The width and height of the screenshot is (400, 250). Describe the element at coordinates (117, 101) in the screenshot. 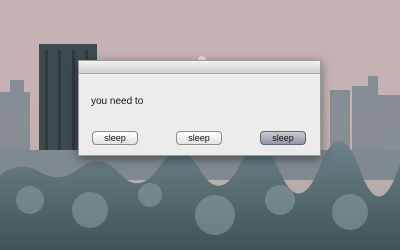

I see `dialog-message: you need to` at that location.